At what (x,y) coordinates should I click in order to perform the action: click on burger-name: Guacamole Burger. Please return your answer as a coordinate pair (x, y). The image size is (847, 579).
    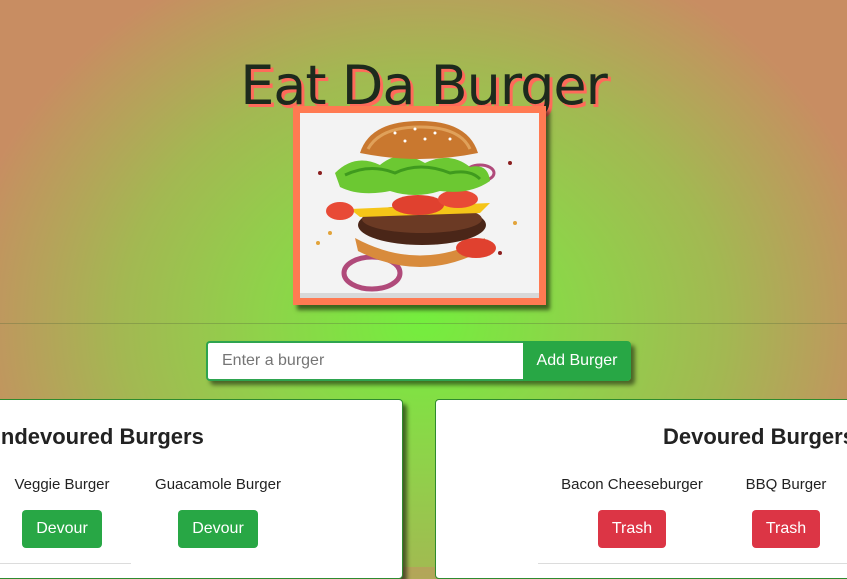
    Looking at the image, I should click on (218, 484).